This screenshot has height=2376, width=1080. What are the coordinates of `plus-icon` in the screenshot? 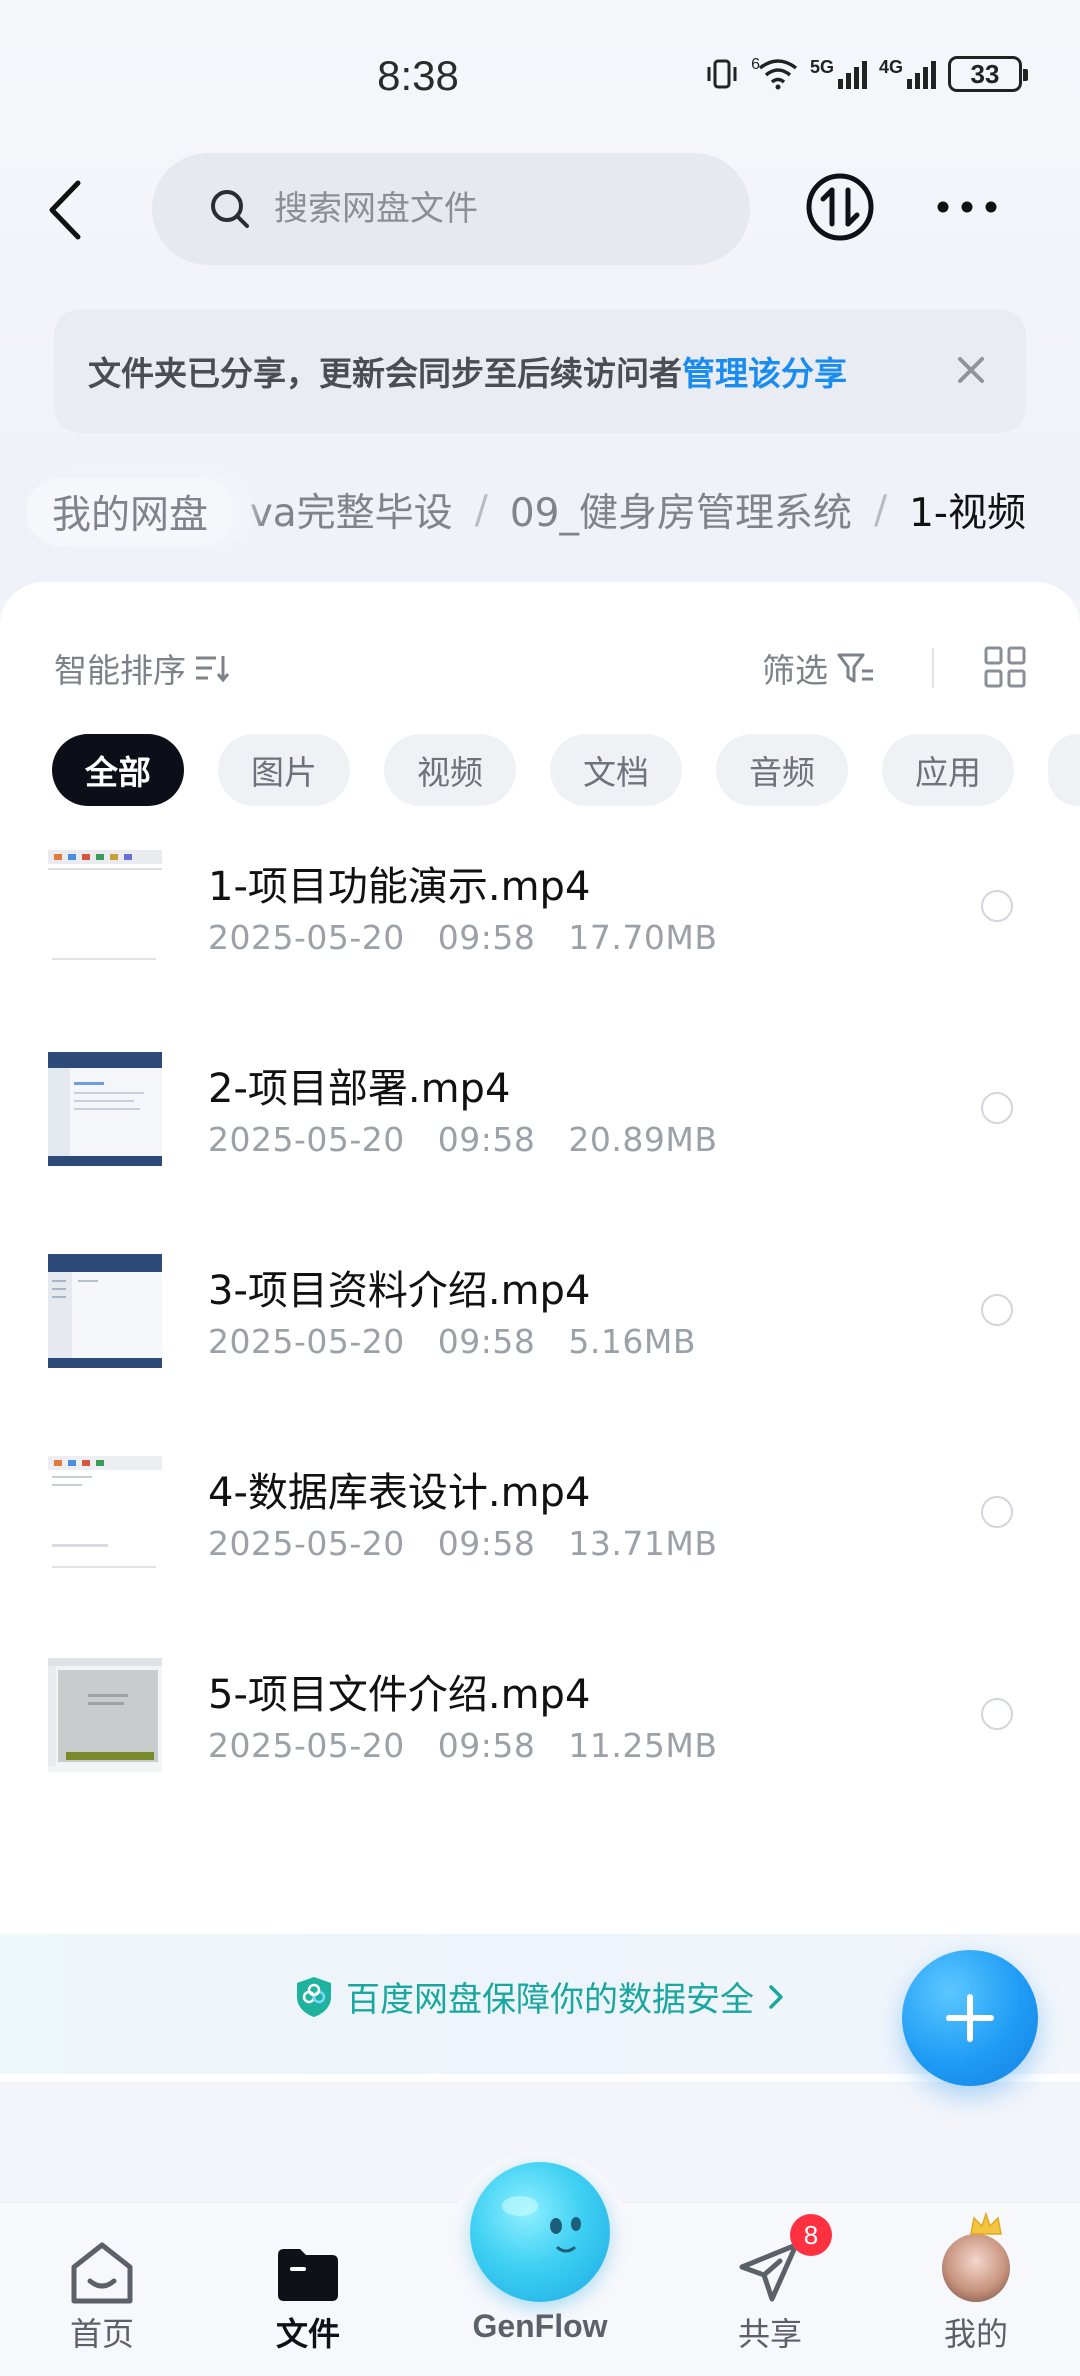 It's located at (970, 2018).